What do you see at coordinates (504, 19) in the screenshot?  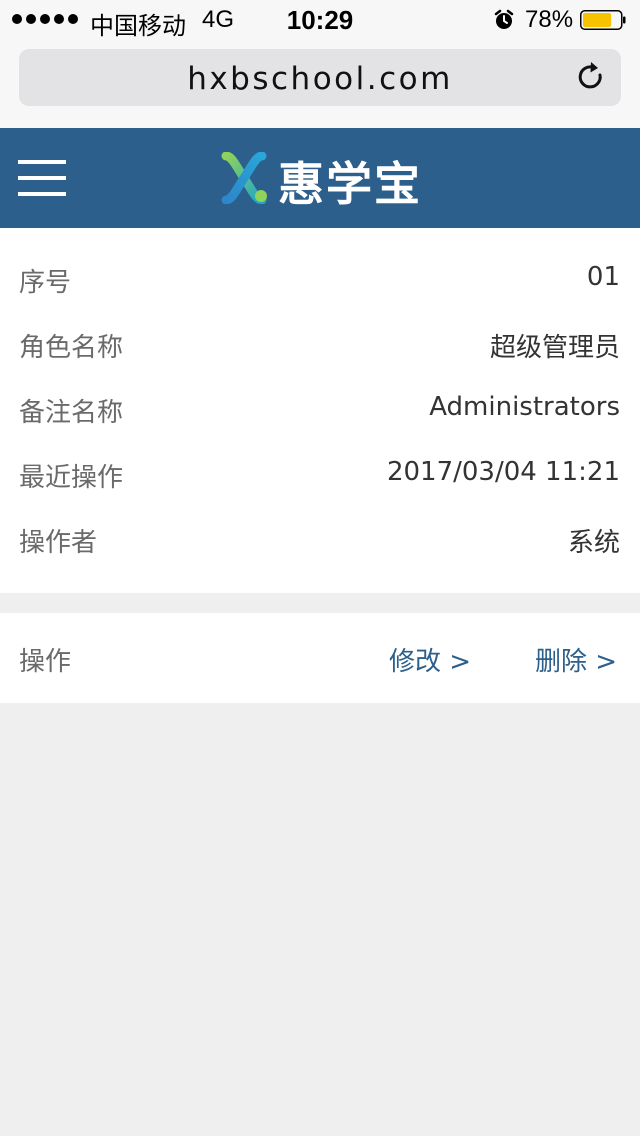 I see `alarm-clock-icon` at bounding box center [504, 19].